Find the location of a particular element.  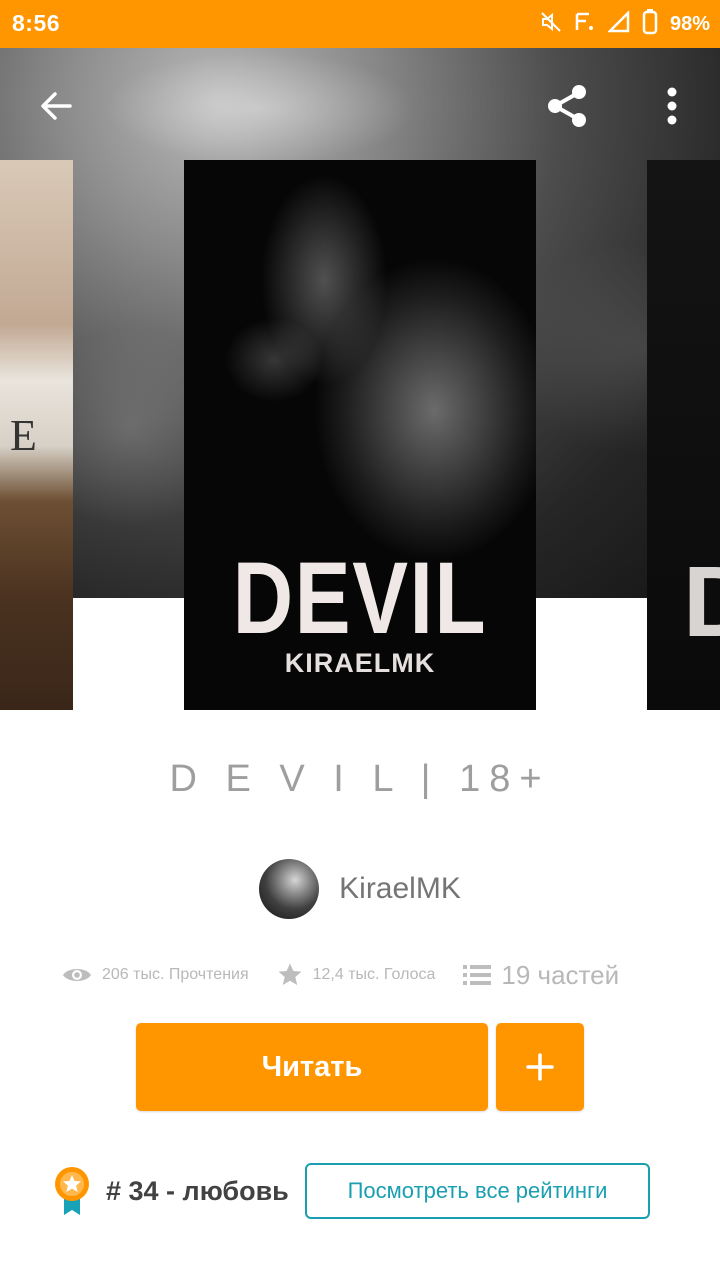

more-vertical-icon is located at coordinates (672, 106).